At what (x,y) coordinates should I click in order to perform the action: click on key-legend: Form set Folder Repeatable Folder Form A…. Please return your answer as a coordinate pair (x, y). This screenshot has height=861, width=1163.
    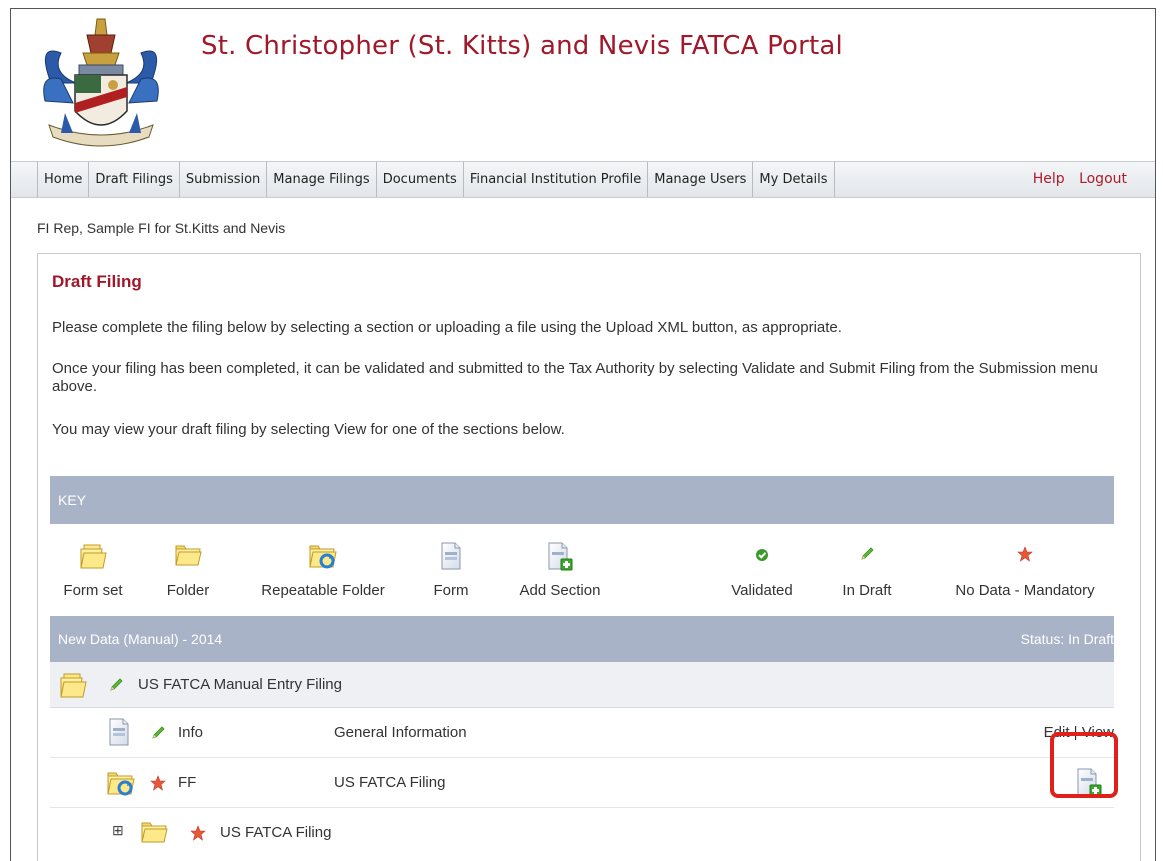
    Looking at the image, I should click on (582, 570).